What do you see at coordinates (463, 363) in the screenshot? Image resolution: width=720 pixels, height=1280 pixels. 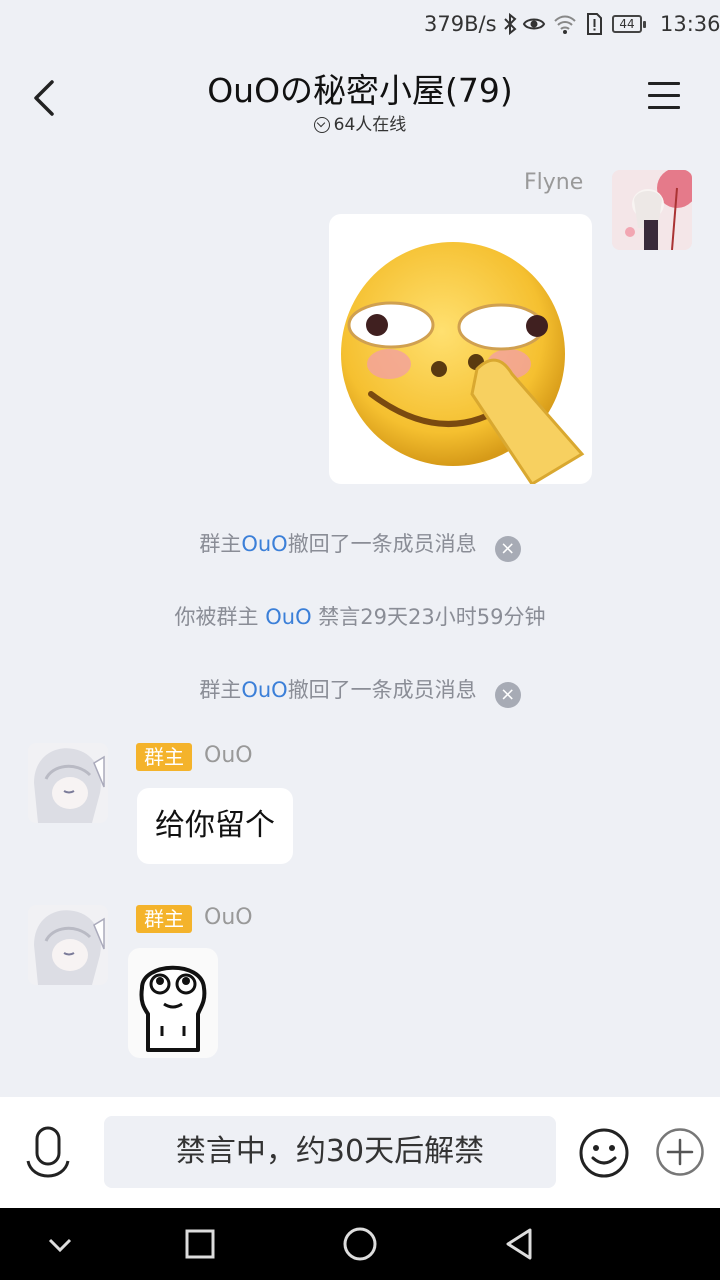 I see `sticker-facepalm-image` at bounding box center [463, 363].